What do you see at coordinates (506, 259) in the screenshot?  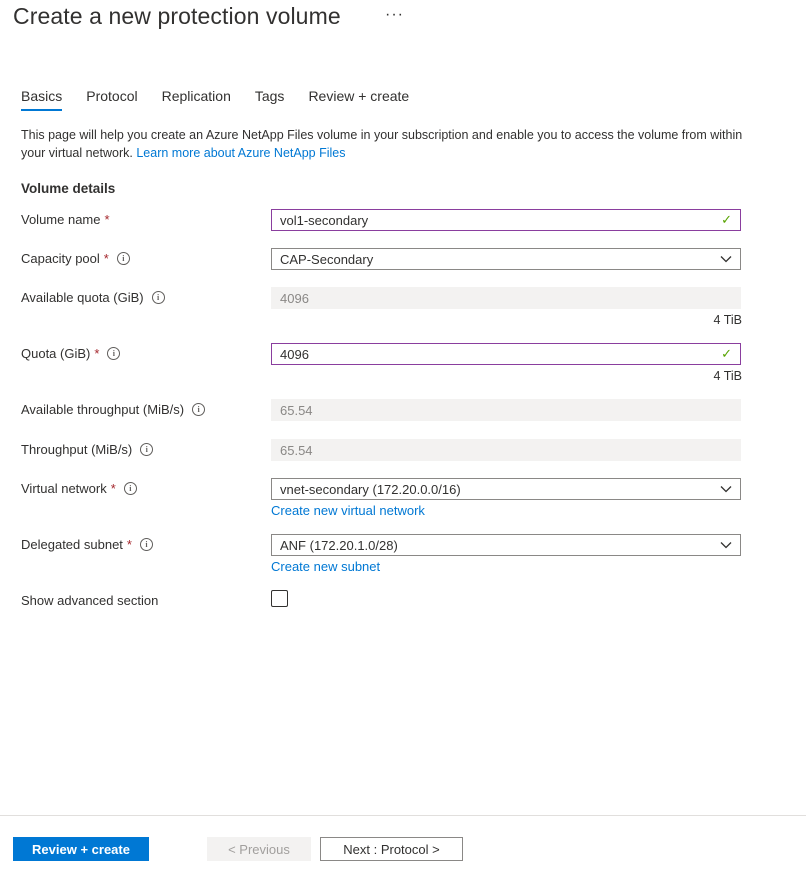 I see `capacity-pool-dropdown: CAP-Secondary` at bounding box center [506, 259].